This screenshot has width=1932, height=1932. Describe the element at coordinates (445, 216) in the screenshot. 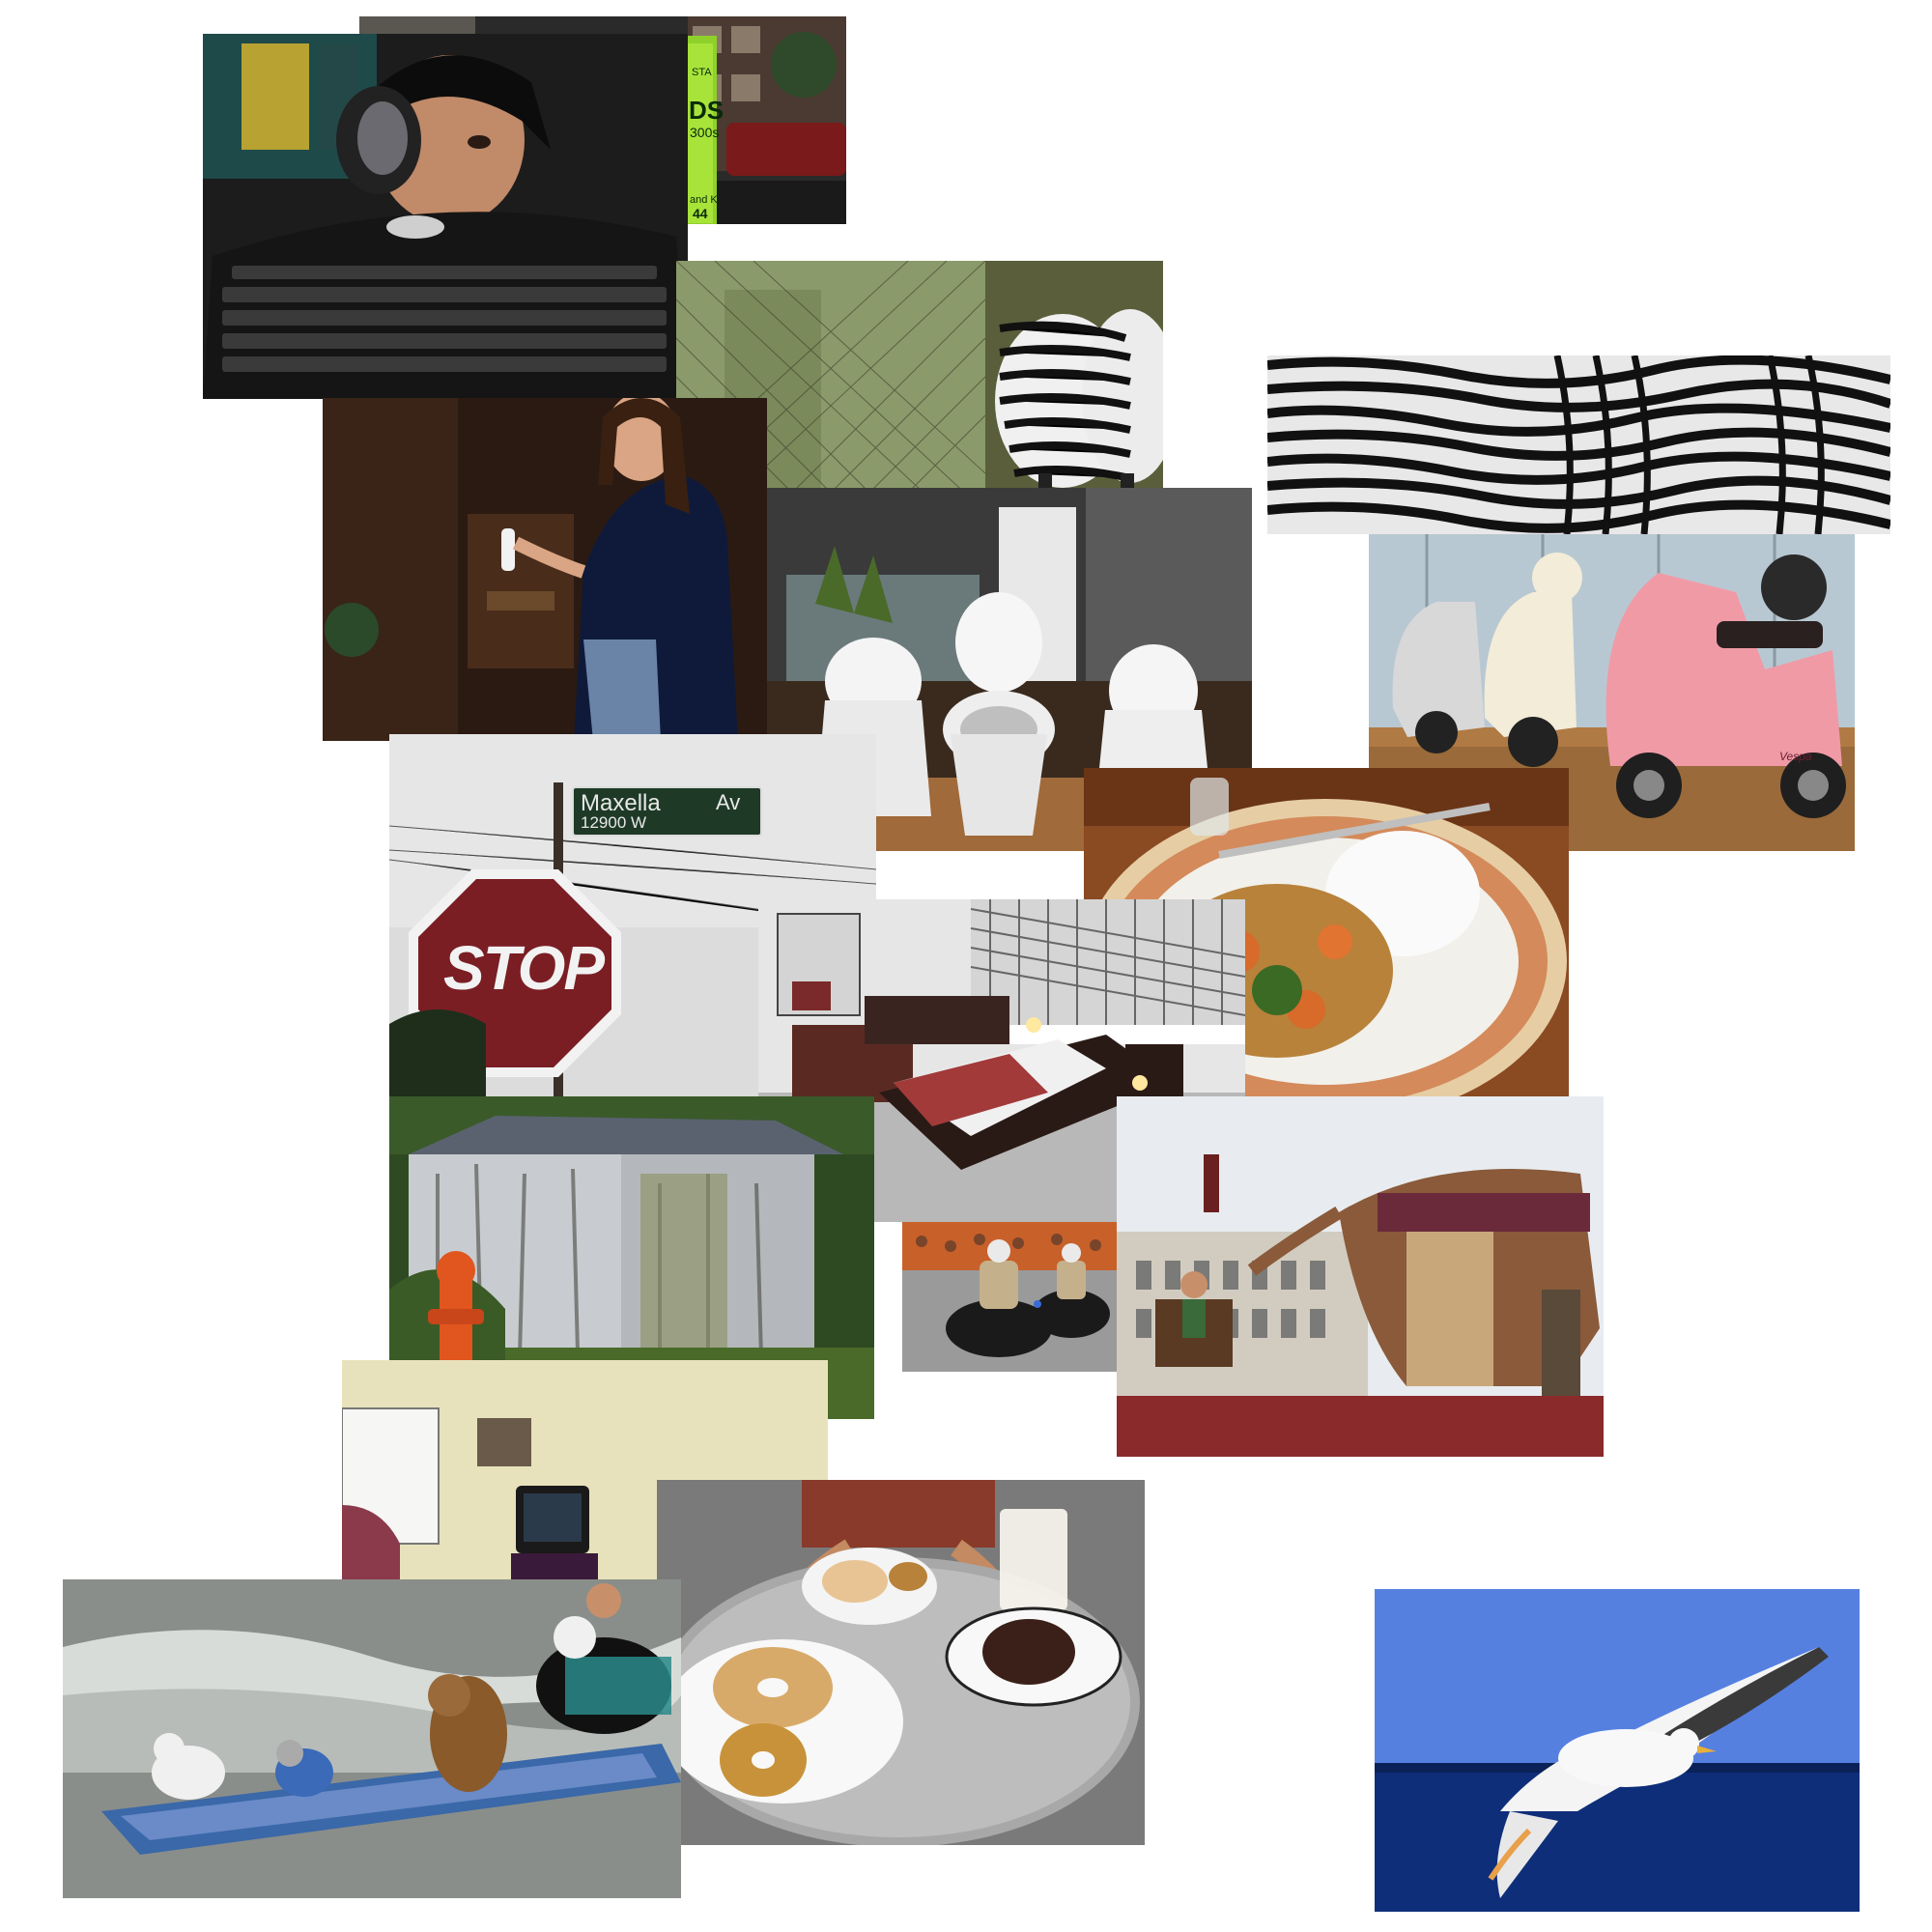

I see `man-with-keyboard-photo` at that location.